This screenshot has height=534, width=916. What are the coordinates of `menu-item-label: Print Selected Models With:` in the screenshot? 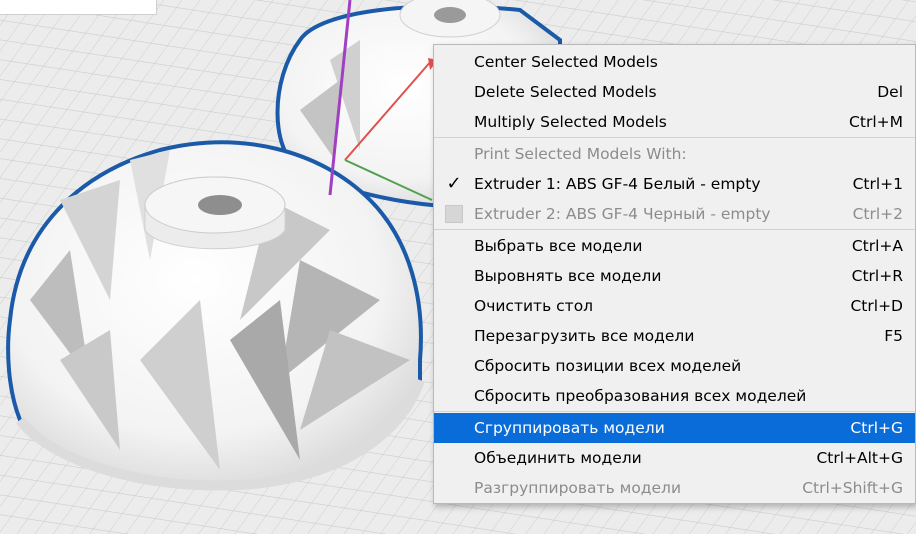 It's located at (580, 154).